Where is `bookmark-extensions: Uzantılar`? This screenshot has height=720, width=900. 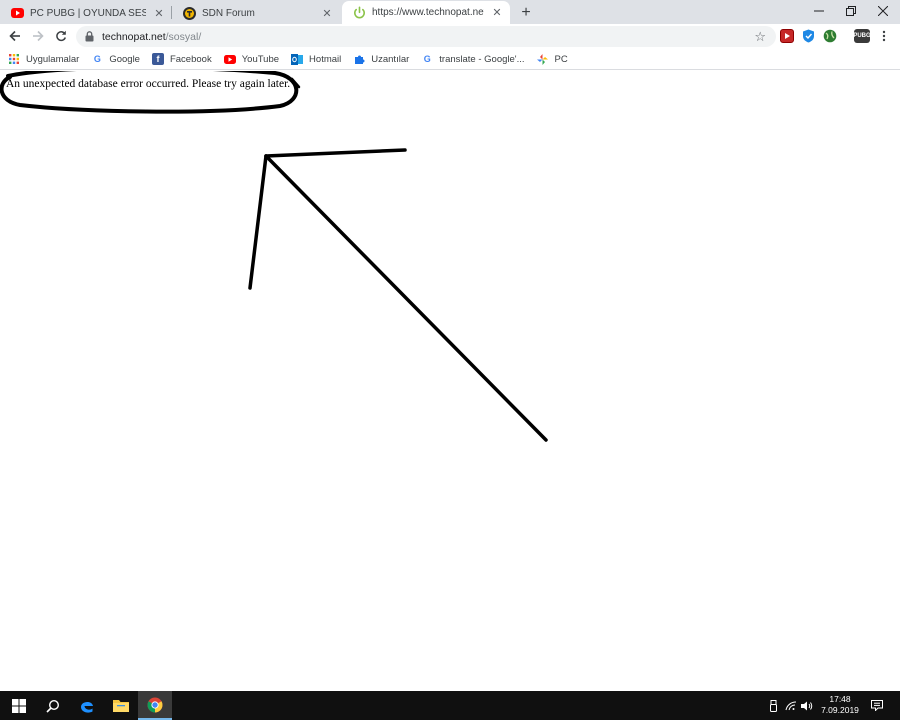
bookmark-extensions: Uzantılar is located at coordinates (381, 59).